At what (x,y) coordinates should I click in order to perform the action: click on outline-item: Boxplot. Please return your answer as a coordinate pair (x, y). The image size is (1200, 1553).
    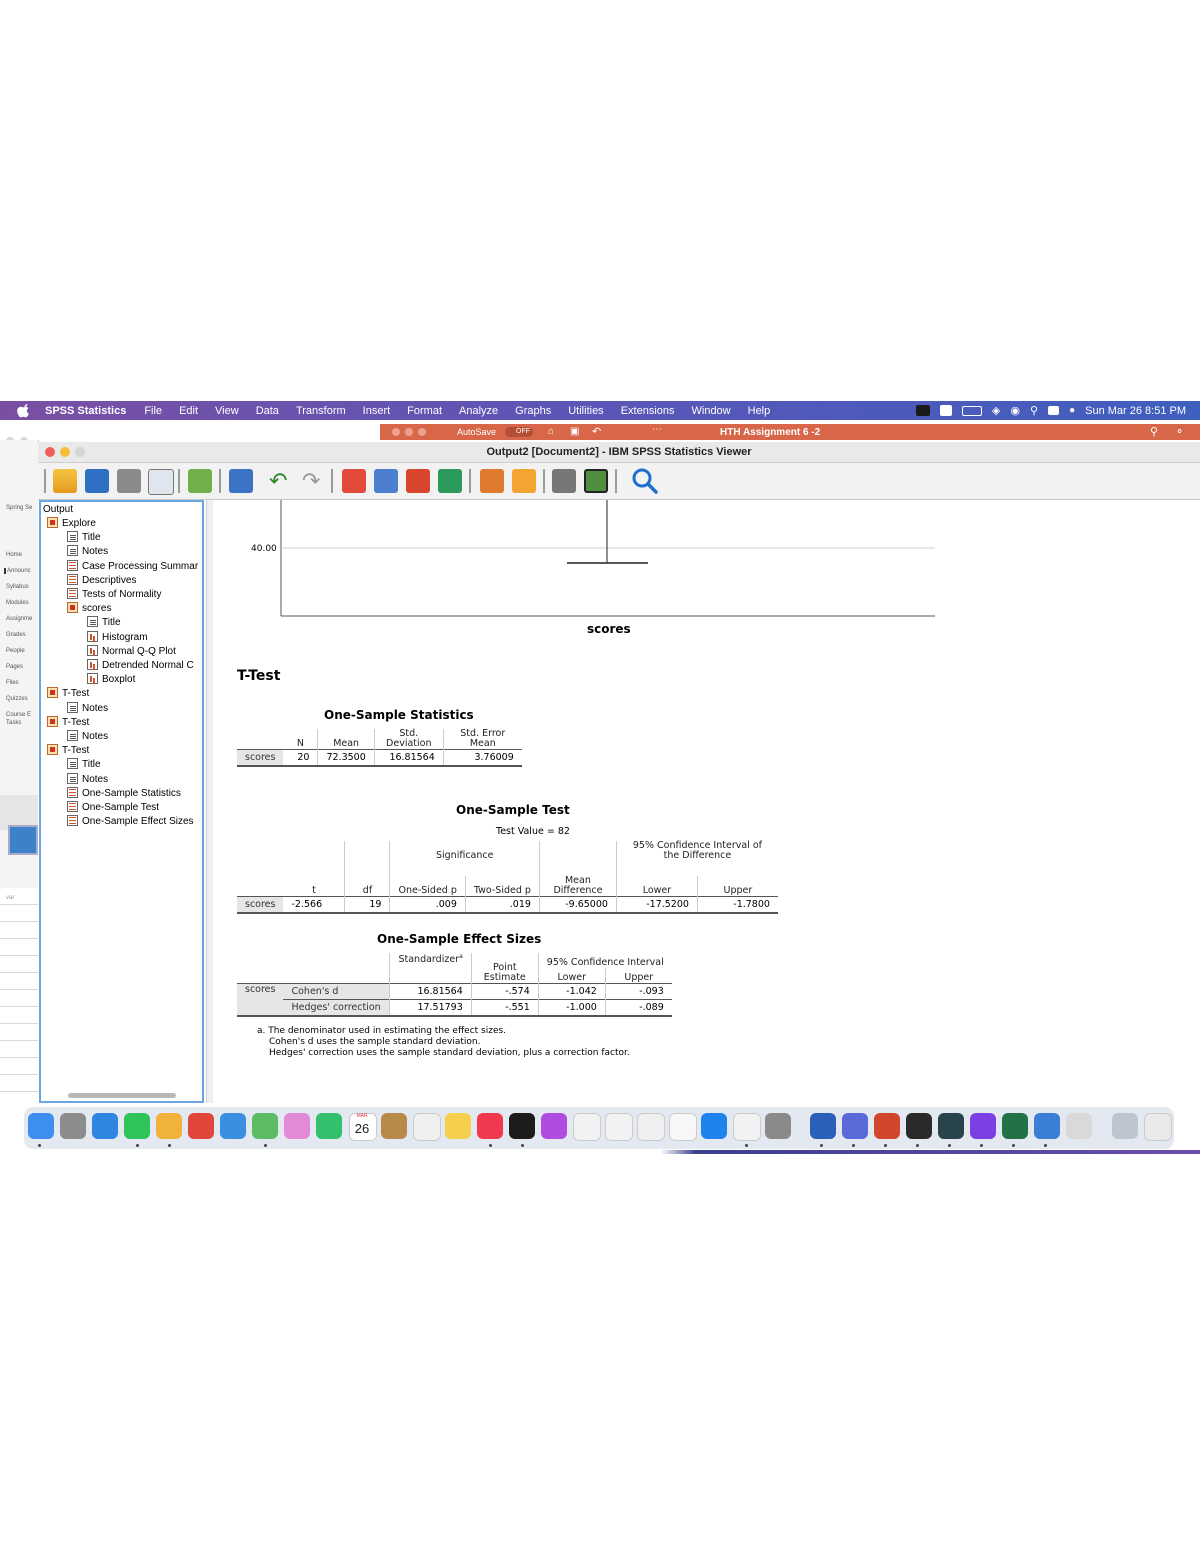
    Looking at the image, I should click on (111, 680).